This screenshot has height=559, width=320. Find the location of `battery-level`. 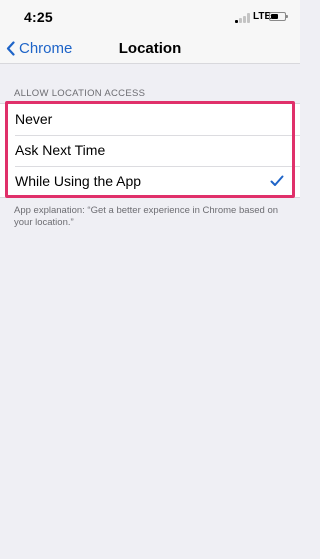

battery-level is located at coordinates (274, 16).